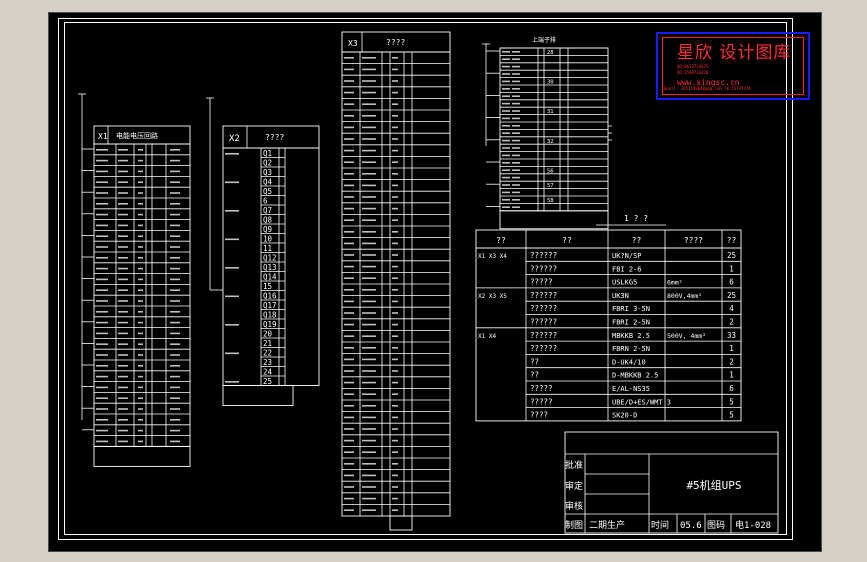 The height and width of the screenshot is (562, 867). Describe the element at coordinates (635, 376) in the screenshot. I see `material-model: D-MBKKB 2.5` at that location.